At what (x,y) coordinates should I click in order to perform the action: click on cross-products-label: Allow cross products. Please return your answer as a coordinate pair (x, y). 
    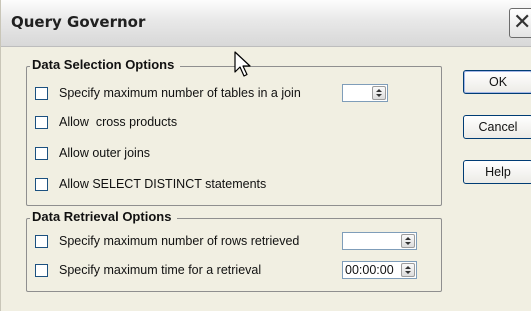
    Looking at the image, I should click on (118, 122).